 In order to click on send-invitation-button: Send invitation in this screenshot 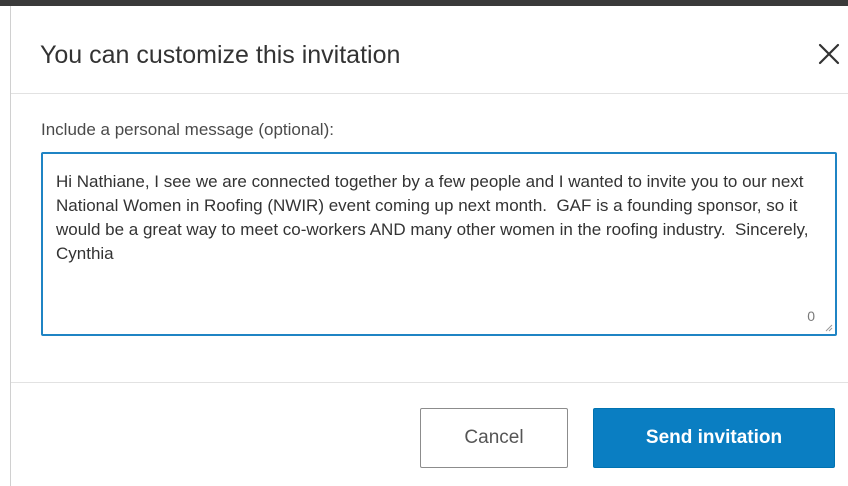, I will do `click(714, 438)`.